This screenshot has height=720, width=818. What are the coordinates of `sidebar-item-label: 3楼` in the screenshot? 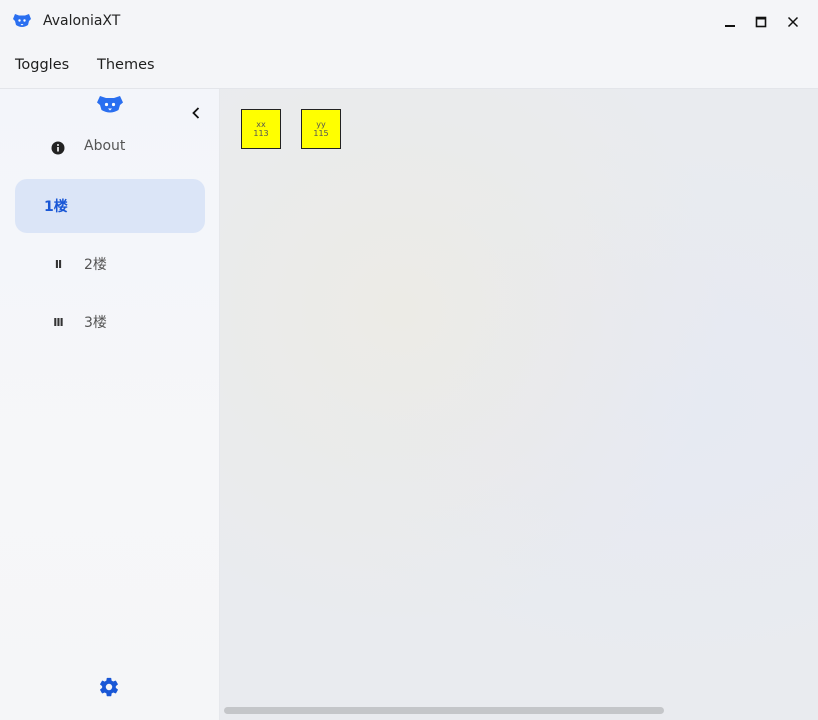 It's located at (95, 323).